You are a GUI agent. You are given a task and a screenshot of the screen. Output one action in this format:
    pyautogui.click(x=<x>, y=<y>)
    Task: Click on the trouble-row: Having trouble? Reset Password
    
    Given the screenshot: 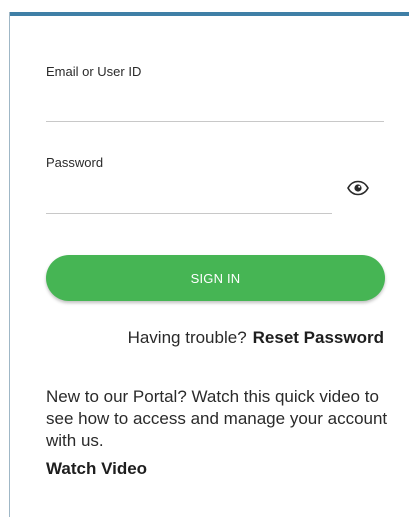 What is the action you would take?
    pyautogui.click(x=256, y=338)
    